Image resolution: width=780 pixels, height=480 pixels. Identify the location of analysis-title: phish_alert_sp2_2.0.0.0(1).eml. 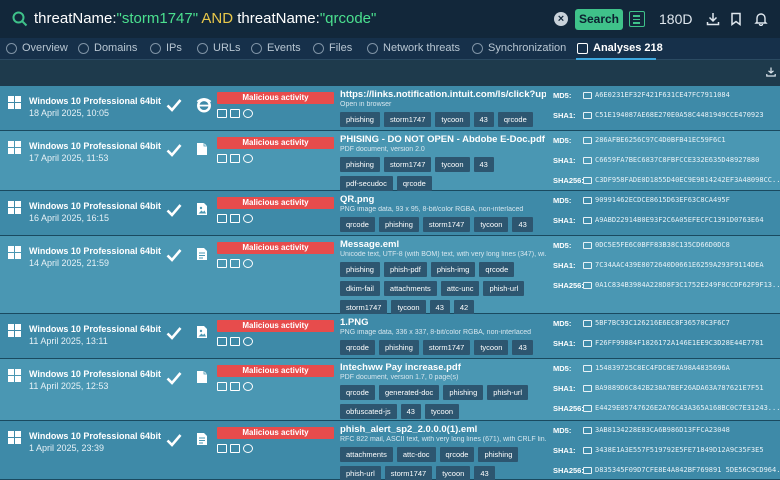
(443, 429).